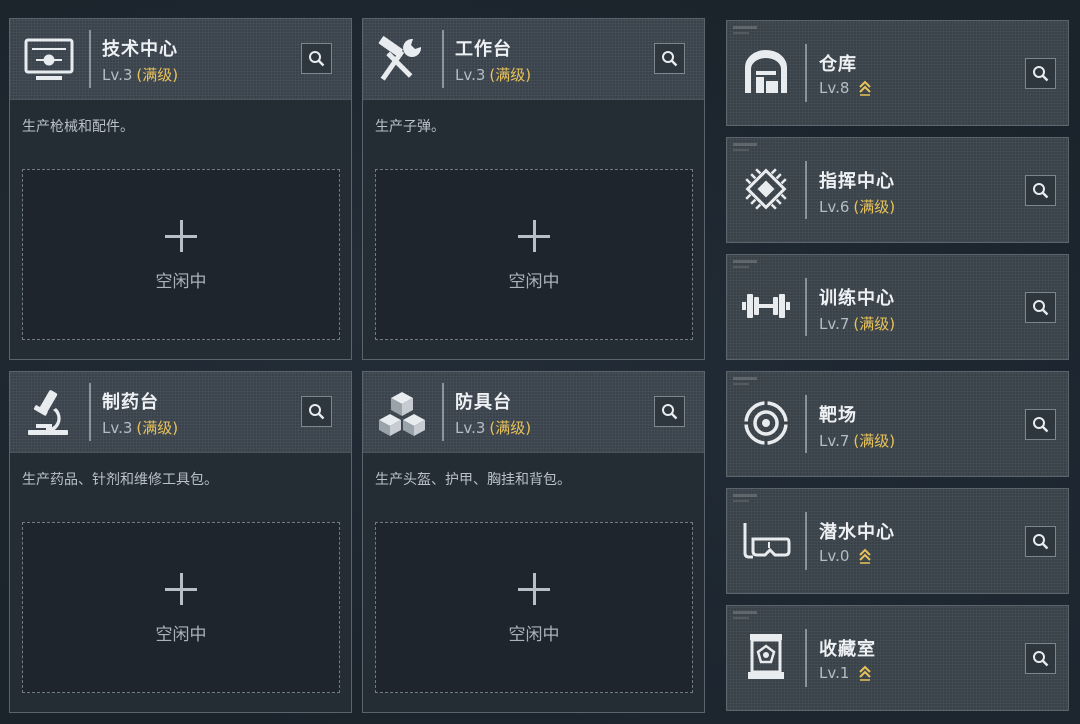 The image size is (1080, 724). Describe the element at coordinates (766, 657) in the screenshot. I see `display-case-icon` at that location.